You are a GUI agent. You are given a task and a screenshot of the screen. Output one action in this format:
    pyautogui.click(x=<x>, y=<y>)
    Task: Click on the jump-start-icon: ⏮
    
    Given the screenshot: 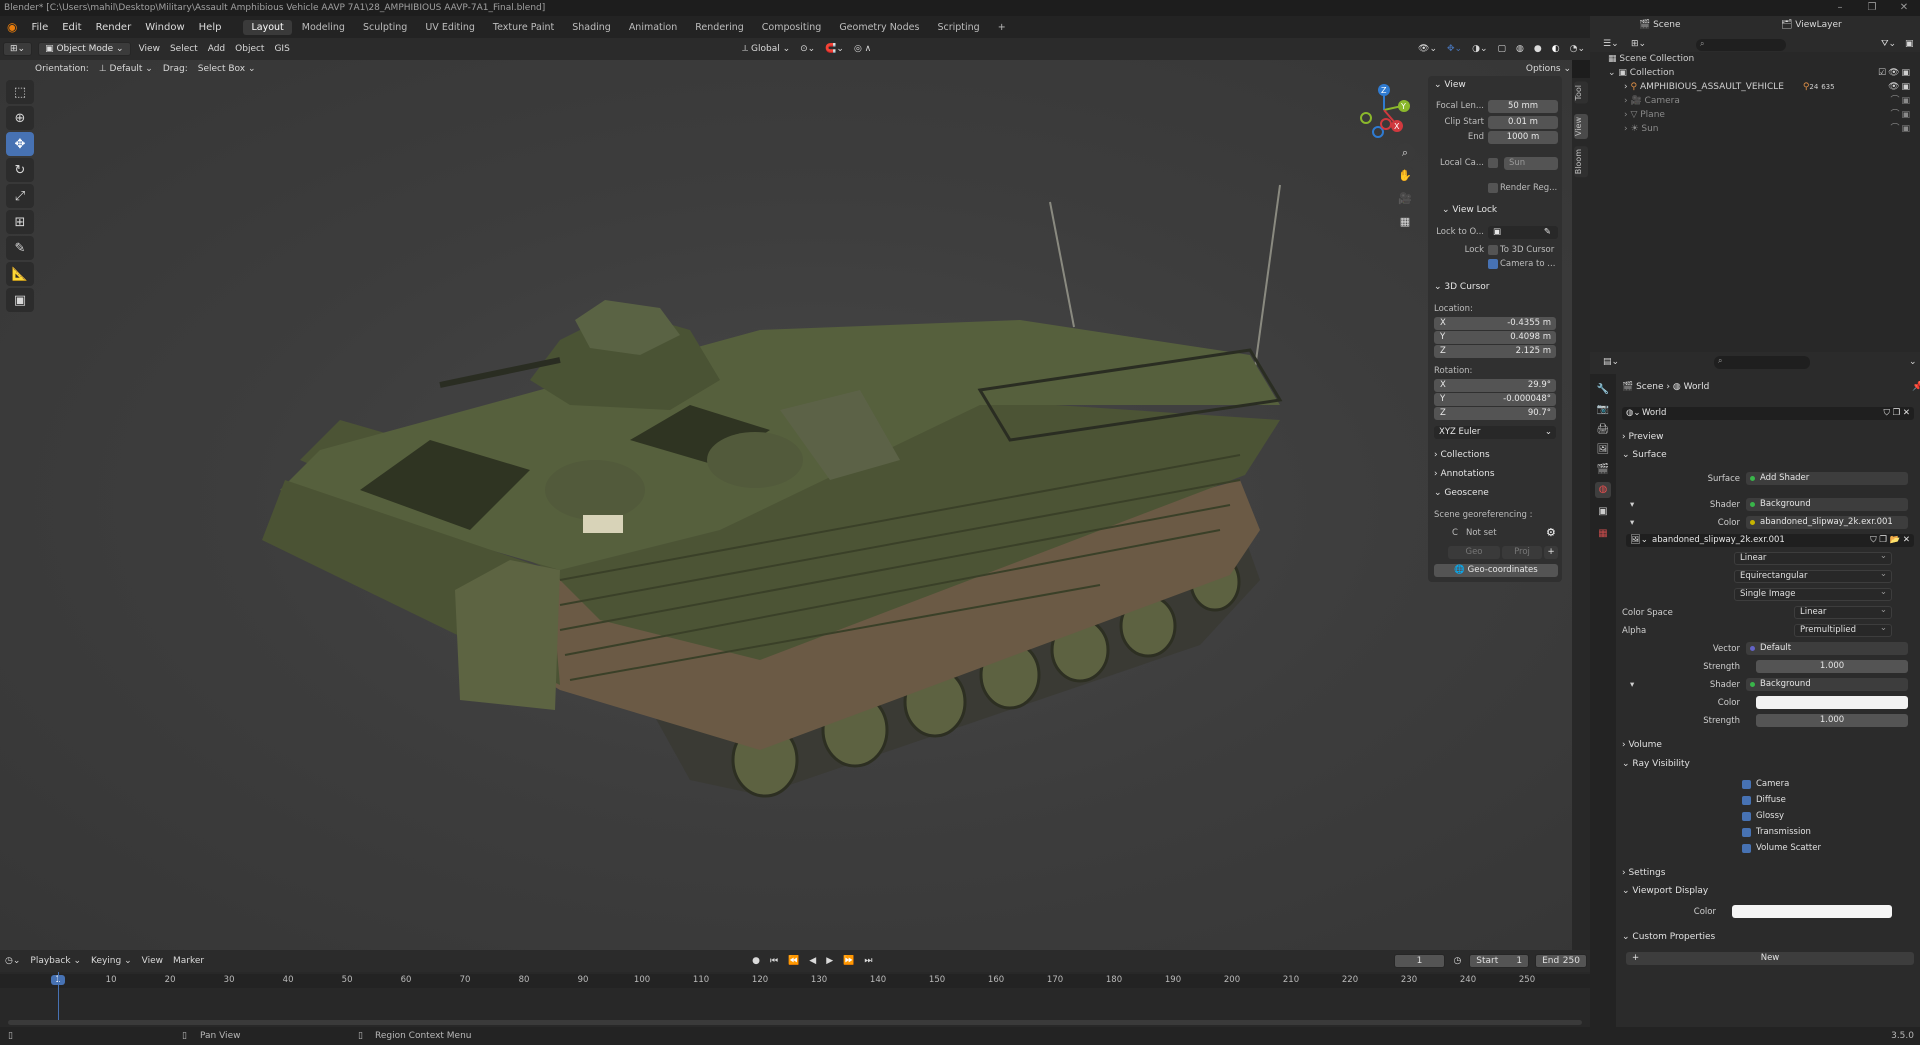 What is the action you would take?
    pyautogui.click(x=774, y=961)
    